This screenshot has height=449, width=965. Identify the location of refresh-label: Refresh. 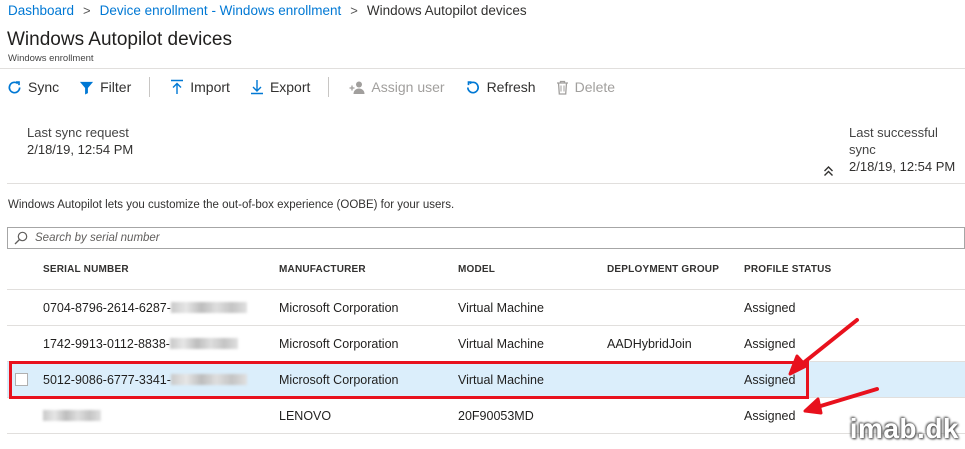
(511, 87).